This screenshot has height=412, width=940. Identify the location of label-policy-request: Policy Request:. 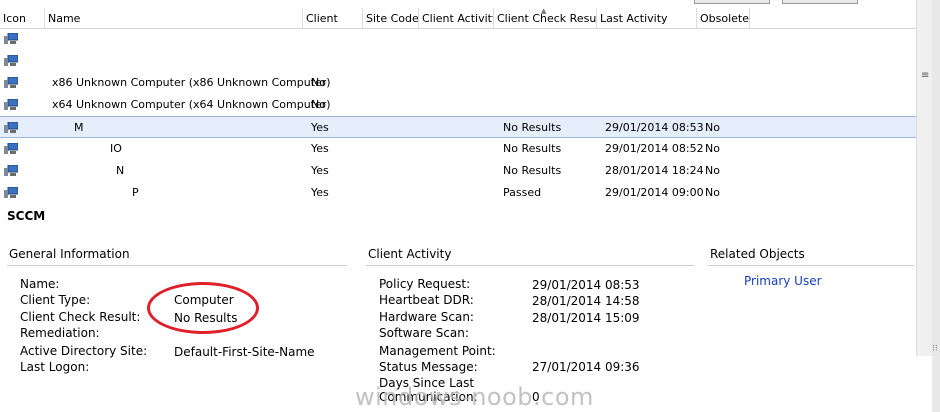
(425, 284).